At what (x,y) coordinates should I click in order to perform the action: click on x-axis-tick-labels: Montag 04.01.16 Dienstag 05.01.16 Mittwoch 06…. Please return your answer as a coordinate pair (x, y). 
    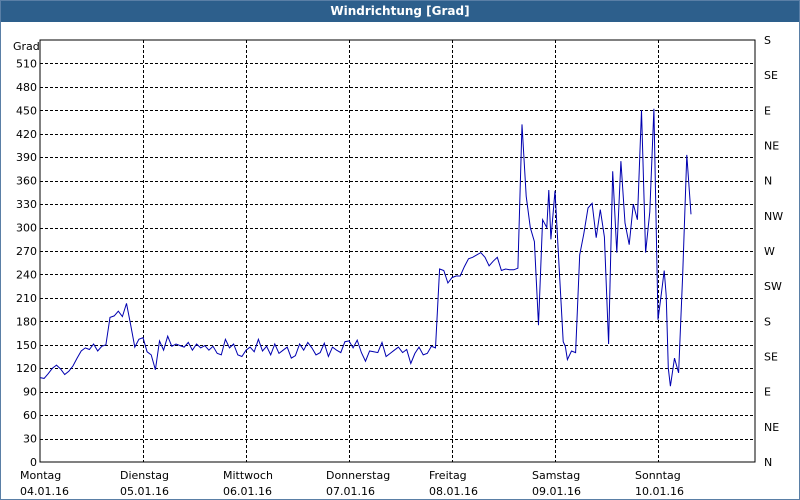
    Looking at the image, I should click on (352, 483).